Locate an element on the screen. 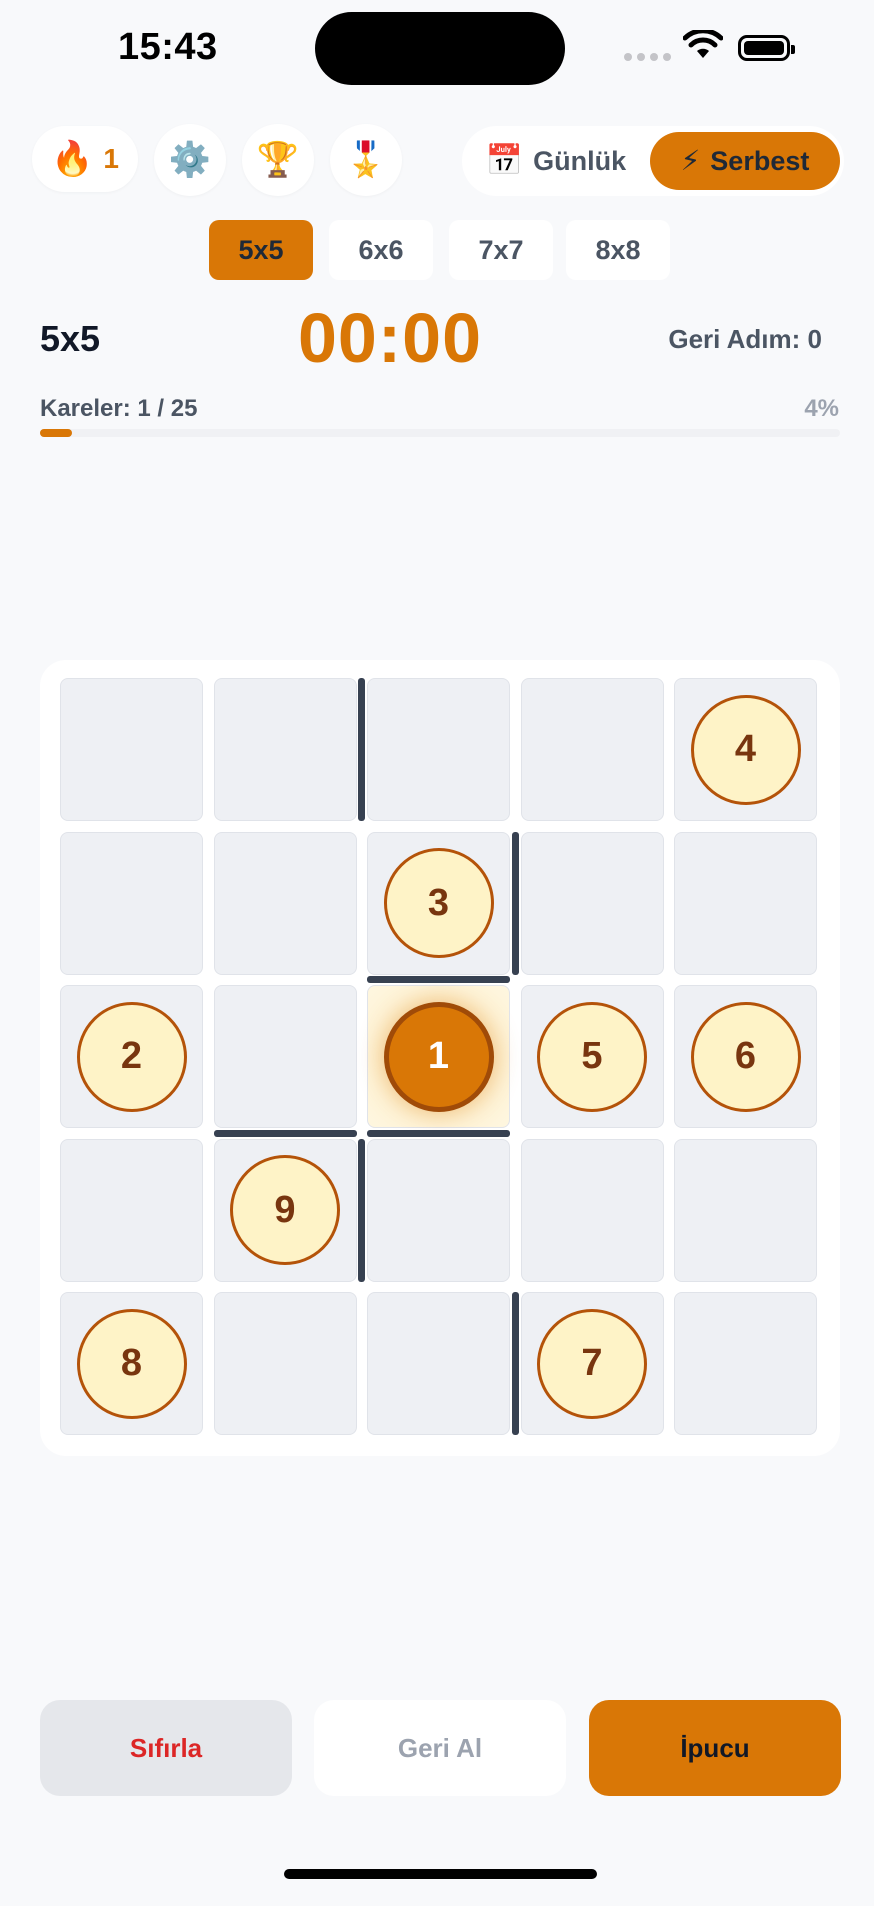 The image size is (874, 1906). number-badge: 2 is located at coordinates (131, 1056).